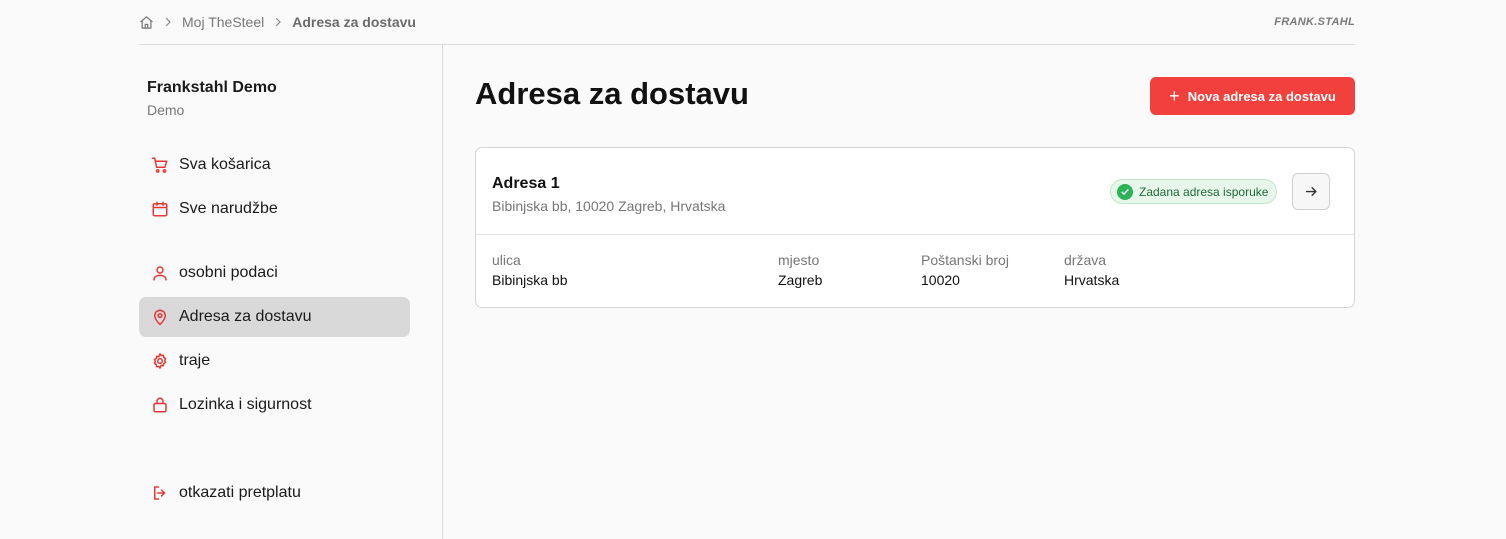 This screenshot has height=539, width=1506. What do you see at coordinates (160, 405) in the screenshot?
I see `lock-icon` at bounding box center [160, 405].